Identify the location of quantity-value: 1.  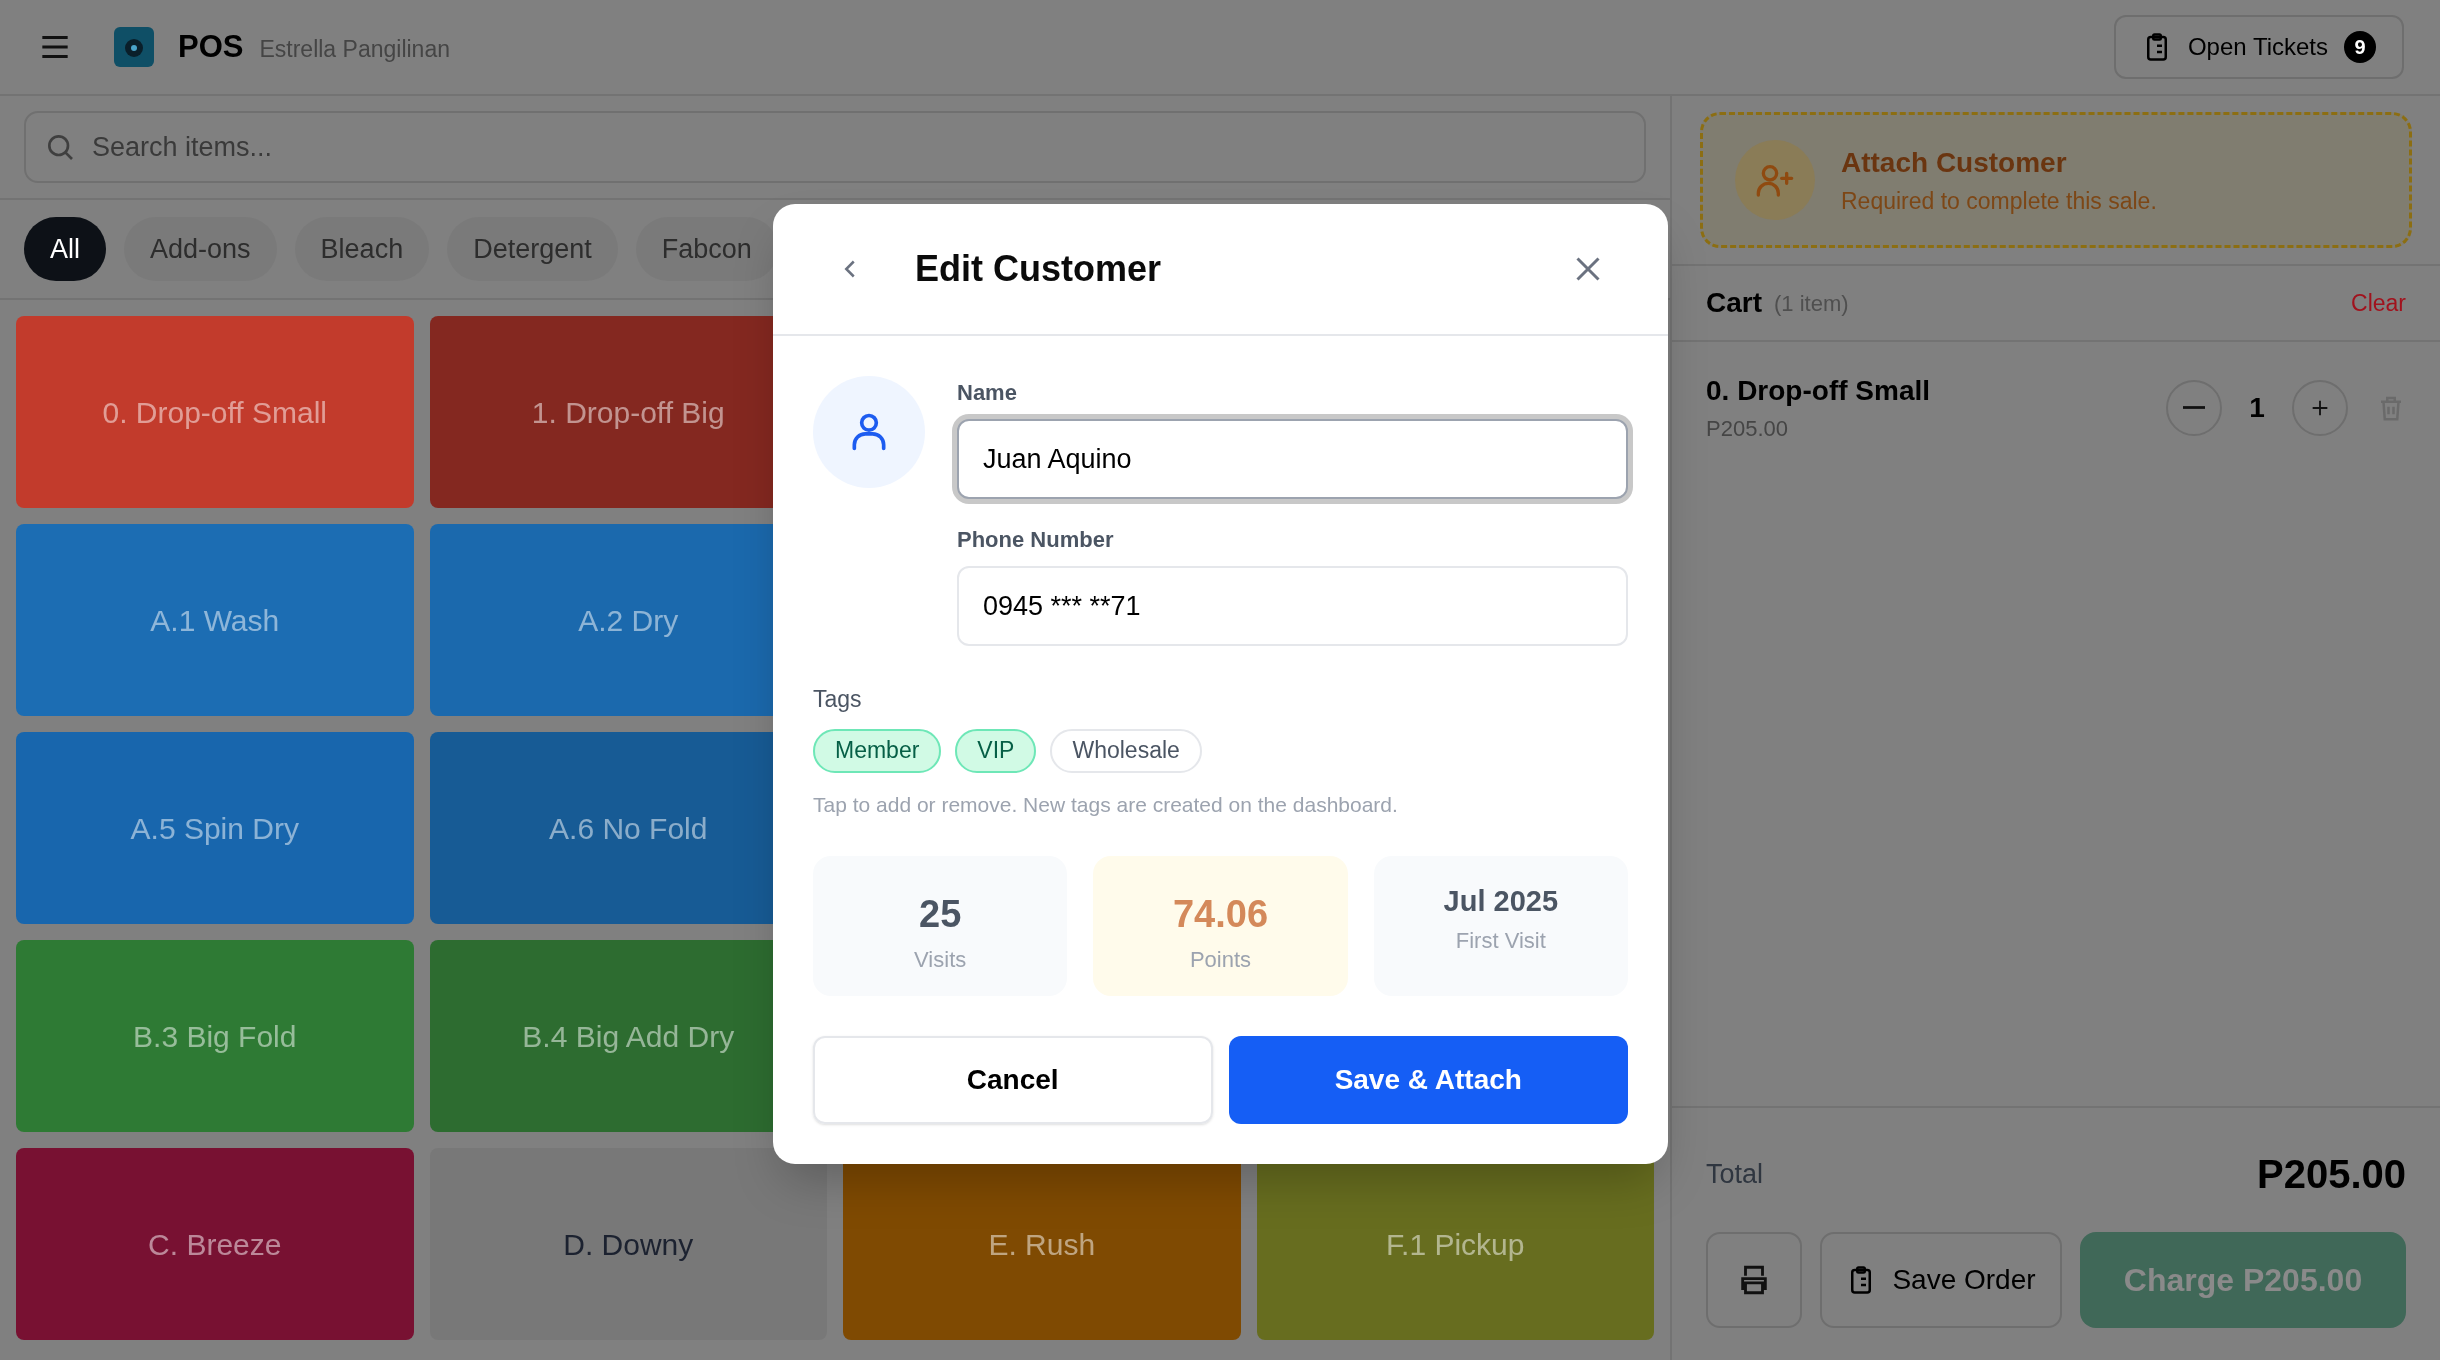
(2257, 407).